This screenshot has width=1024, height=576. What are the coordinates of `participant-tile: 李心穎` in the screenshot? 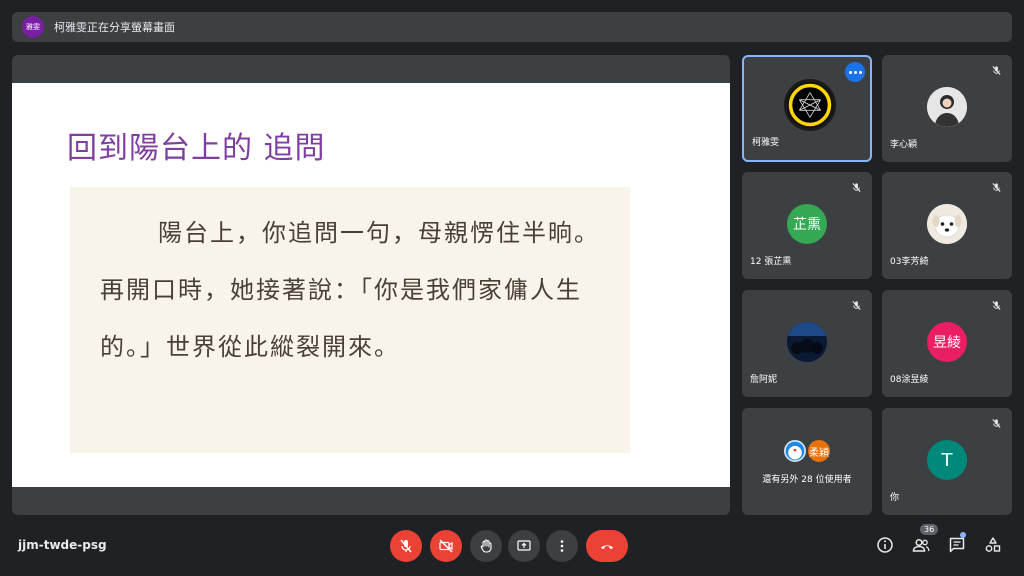 It's located at (947, 108).